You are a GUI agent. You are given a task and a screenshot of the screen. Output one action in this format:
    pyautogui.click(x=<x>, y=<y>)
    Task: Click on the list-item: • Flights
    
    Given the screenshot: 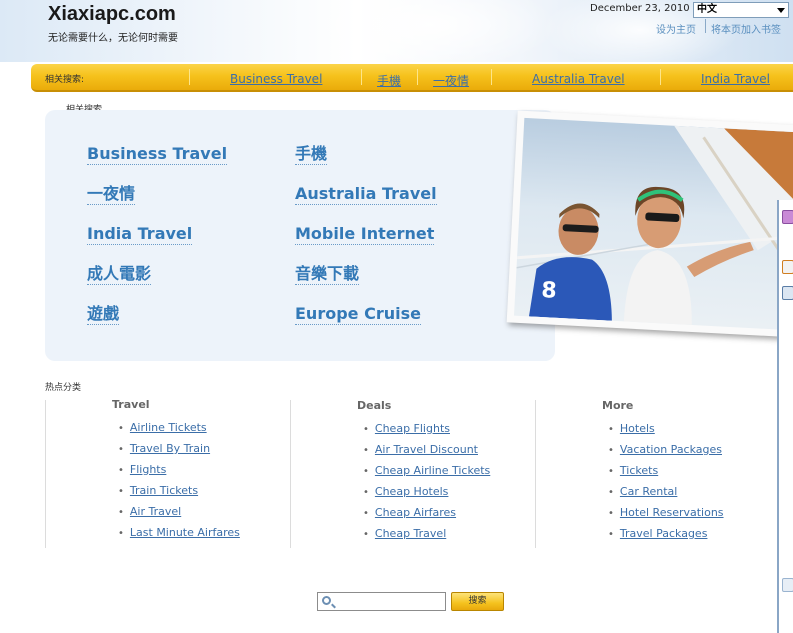 What is the action you would take?
    pyautogui.click(x=142, y=469)
    